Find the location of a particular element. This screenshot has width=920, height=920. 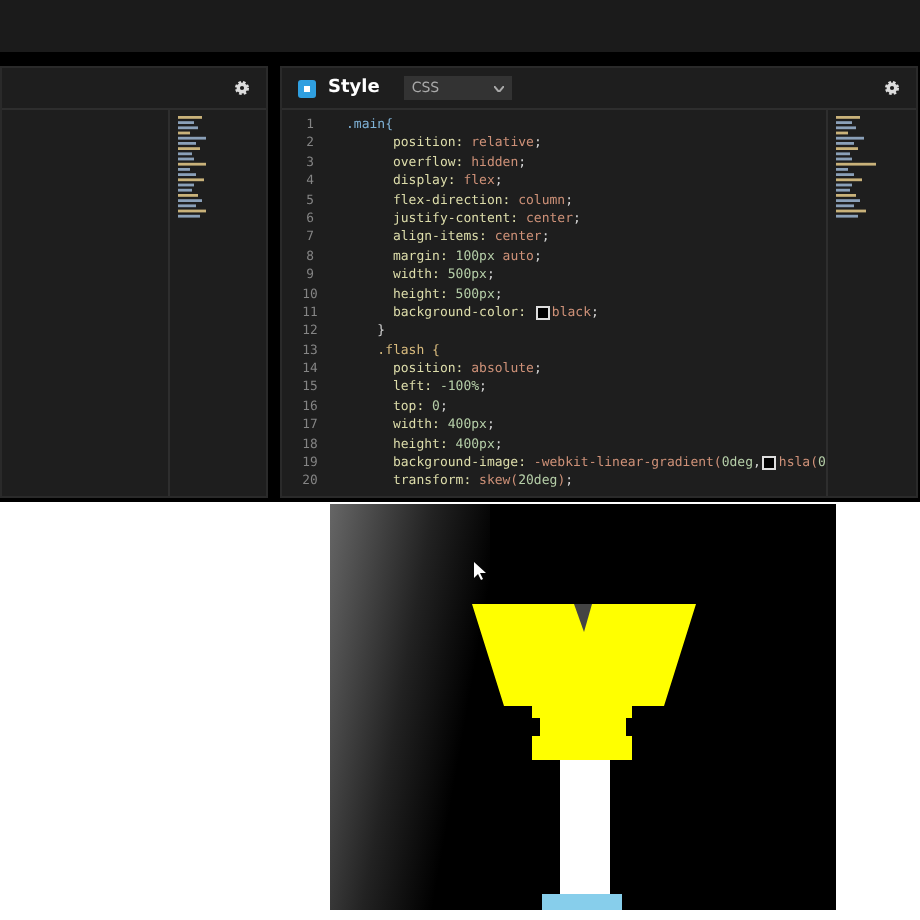

cursor-icon is located at coordinates (480, 571).